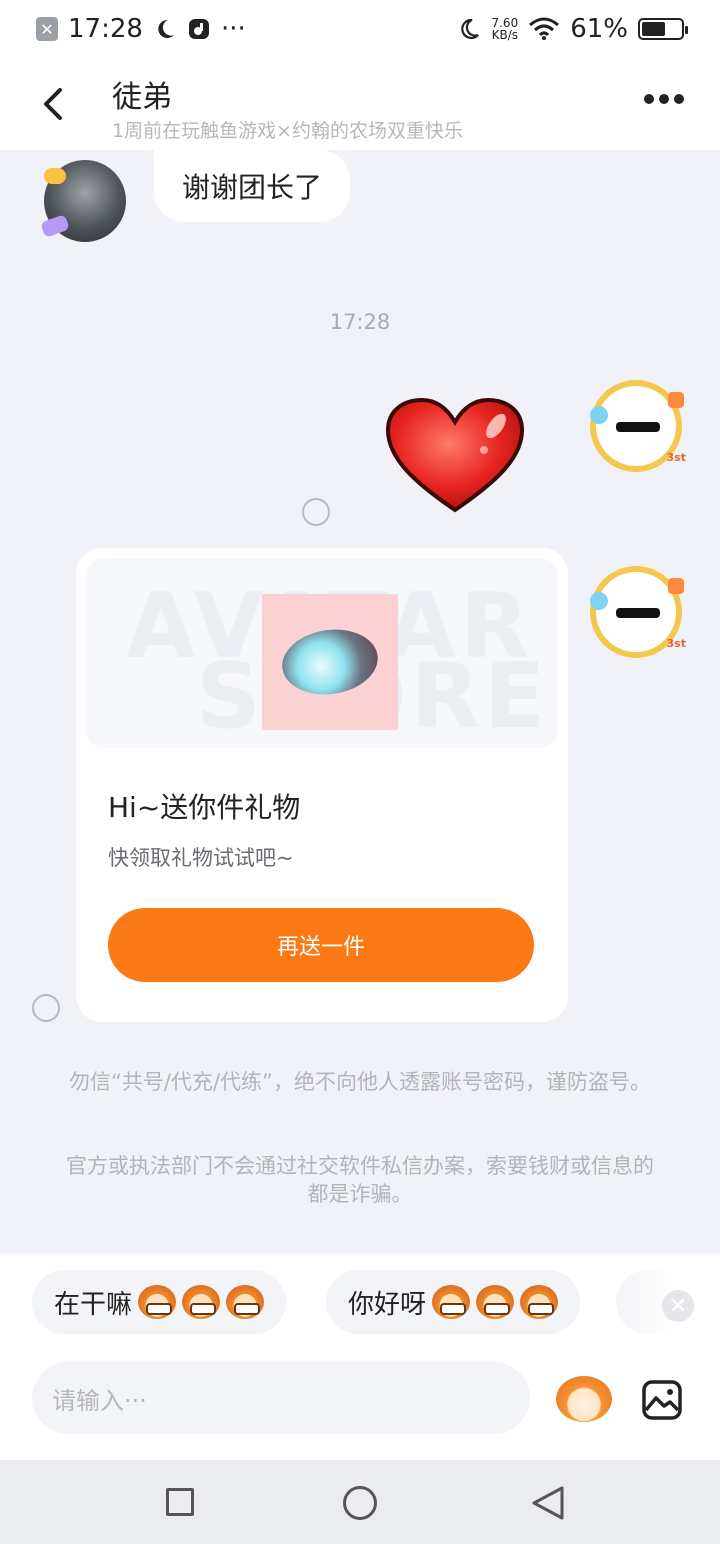 Image resolution: width=720 pixels, height=1544 pixels. What do you see at coordinates (281, 1398) in the screenshot?
I see `message-input: 请输入···` at bounding box center [281, 1398].